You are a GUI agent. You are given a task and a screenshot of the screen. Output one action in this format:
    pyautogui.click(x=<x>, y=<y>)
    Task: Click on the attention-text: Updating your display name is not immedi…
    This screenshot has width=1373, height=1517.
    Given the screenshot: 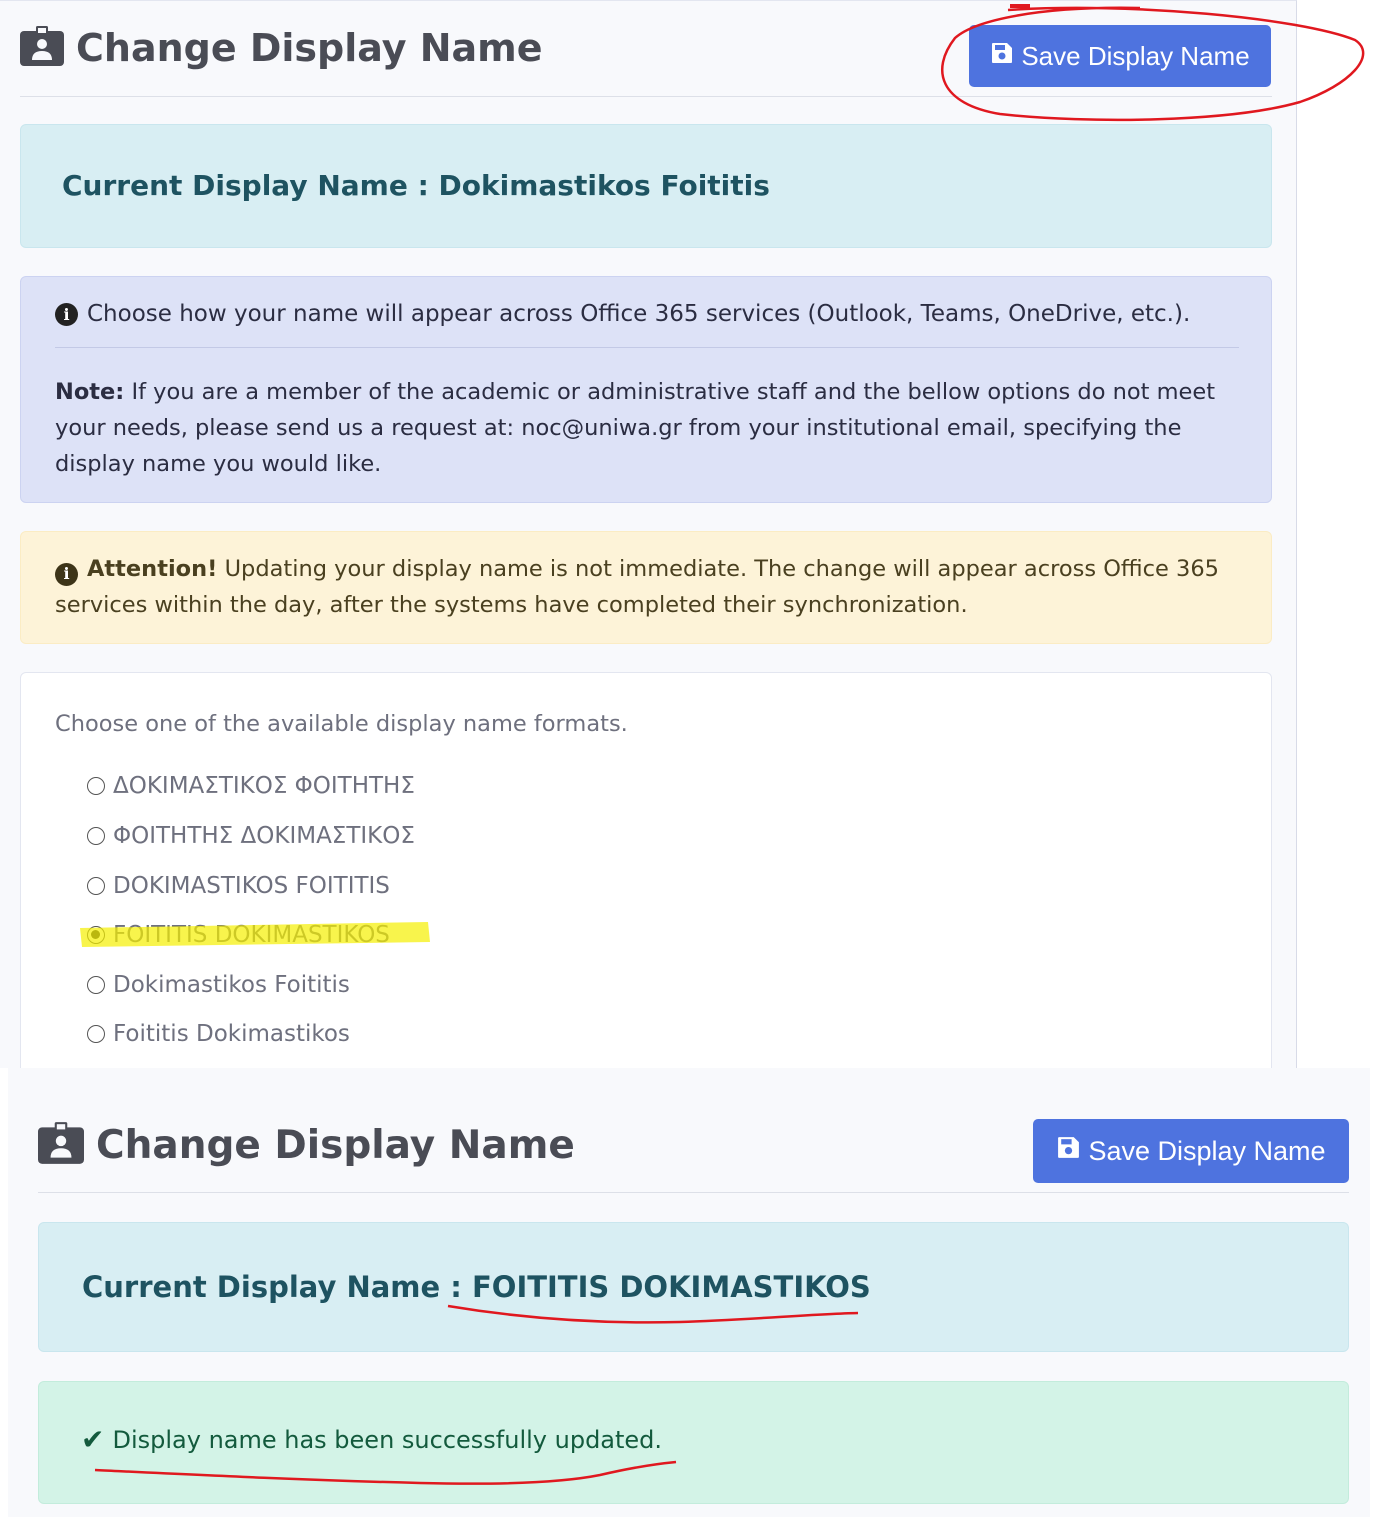 What is the action you would take?
    pyautogui.click(x=637, y=587)
    